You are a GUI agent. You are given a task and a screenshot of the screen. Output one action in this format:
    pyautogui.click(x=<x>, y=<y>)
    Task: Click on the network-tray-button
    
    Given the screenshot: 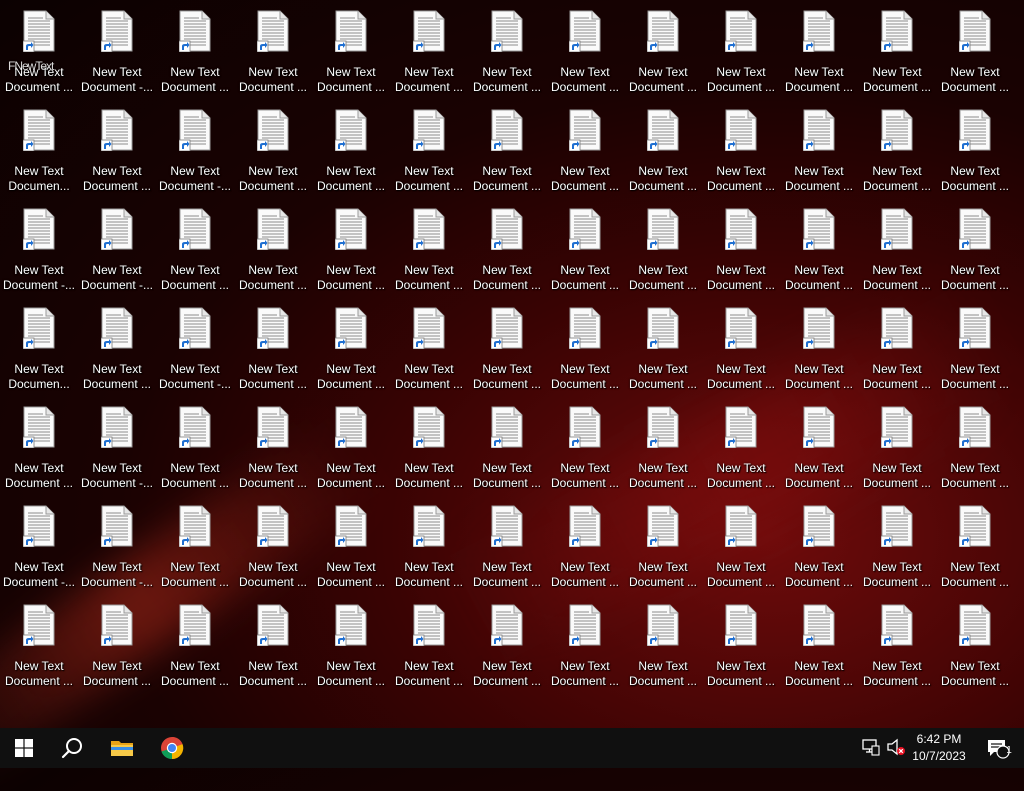 What is the action you would take?
    pyautogui.click(x=871, y=749)
    